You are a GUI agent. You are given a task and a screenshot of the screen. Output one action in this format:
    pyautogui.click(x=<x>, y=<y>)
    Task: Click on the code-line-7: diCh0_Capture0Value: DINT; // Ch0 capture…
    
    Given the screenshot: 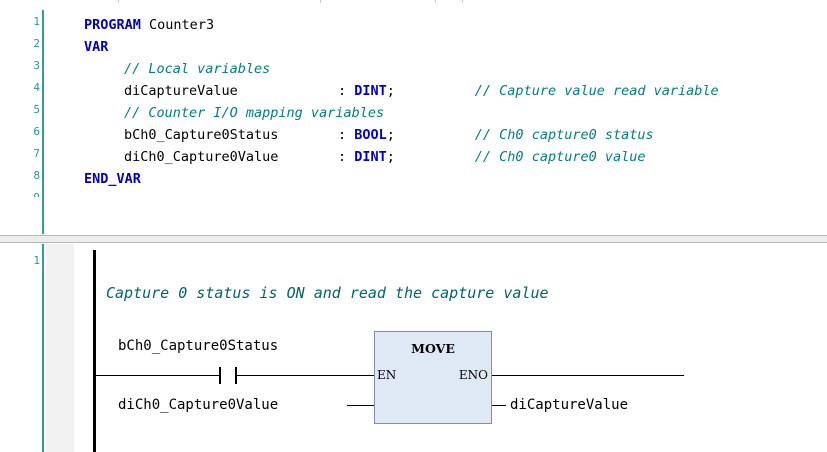 What is the action you would take?
    pyautogui.click(x=384, y=157)
    